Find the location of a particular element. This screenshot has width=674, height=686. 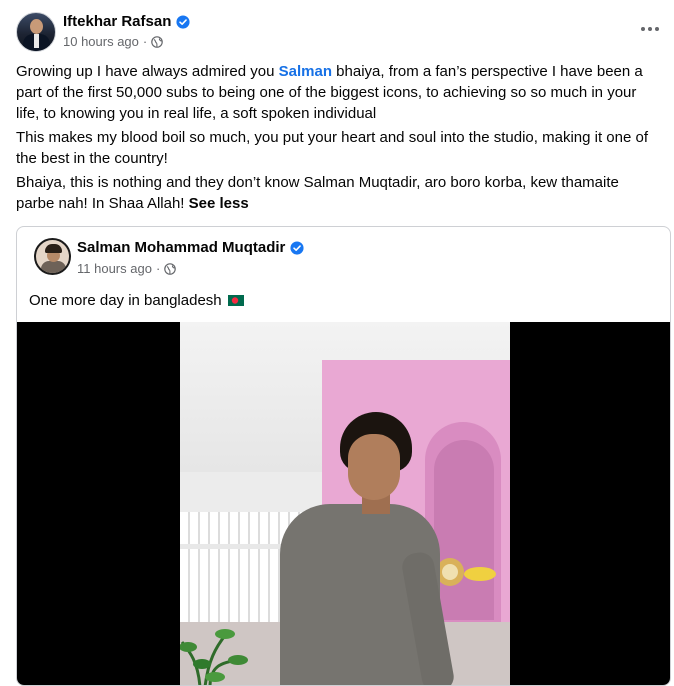

shared-post-text-row: One more day in bangladesh is located at coordinates (136, 300).